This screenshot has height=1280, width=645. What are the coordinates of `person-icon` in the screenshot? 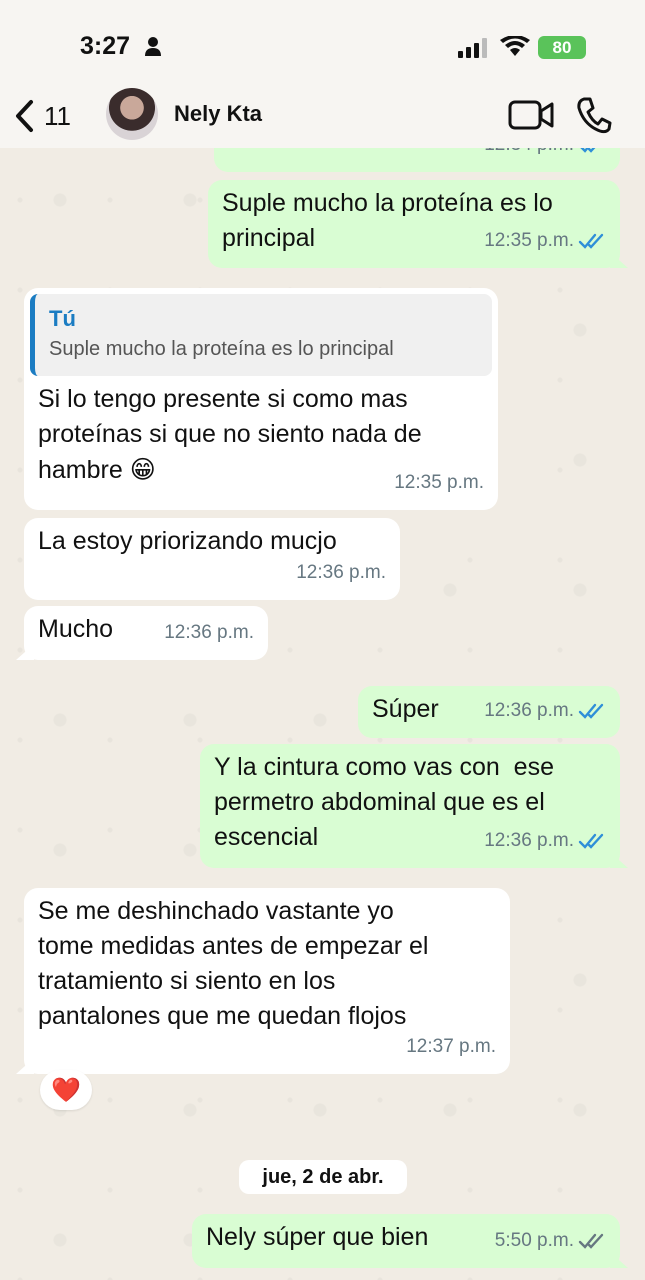 It's located at (153, 46).